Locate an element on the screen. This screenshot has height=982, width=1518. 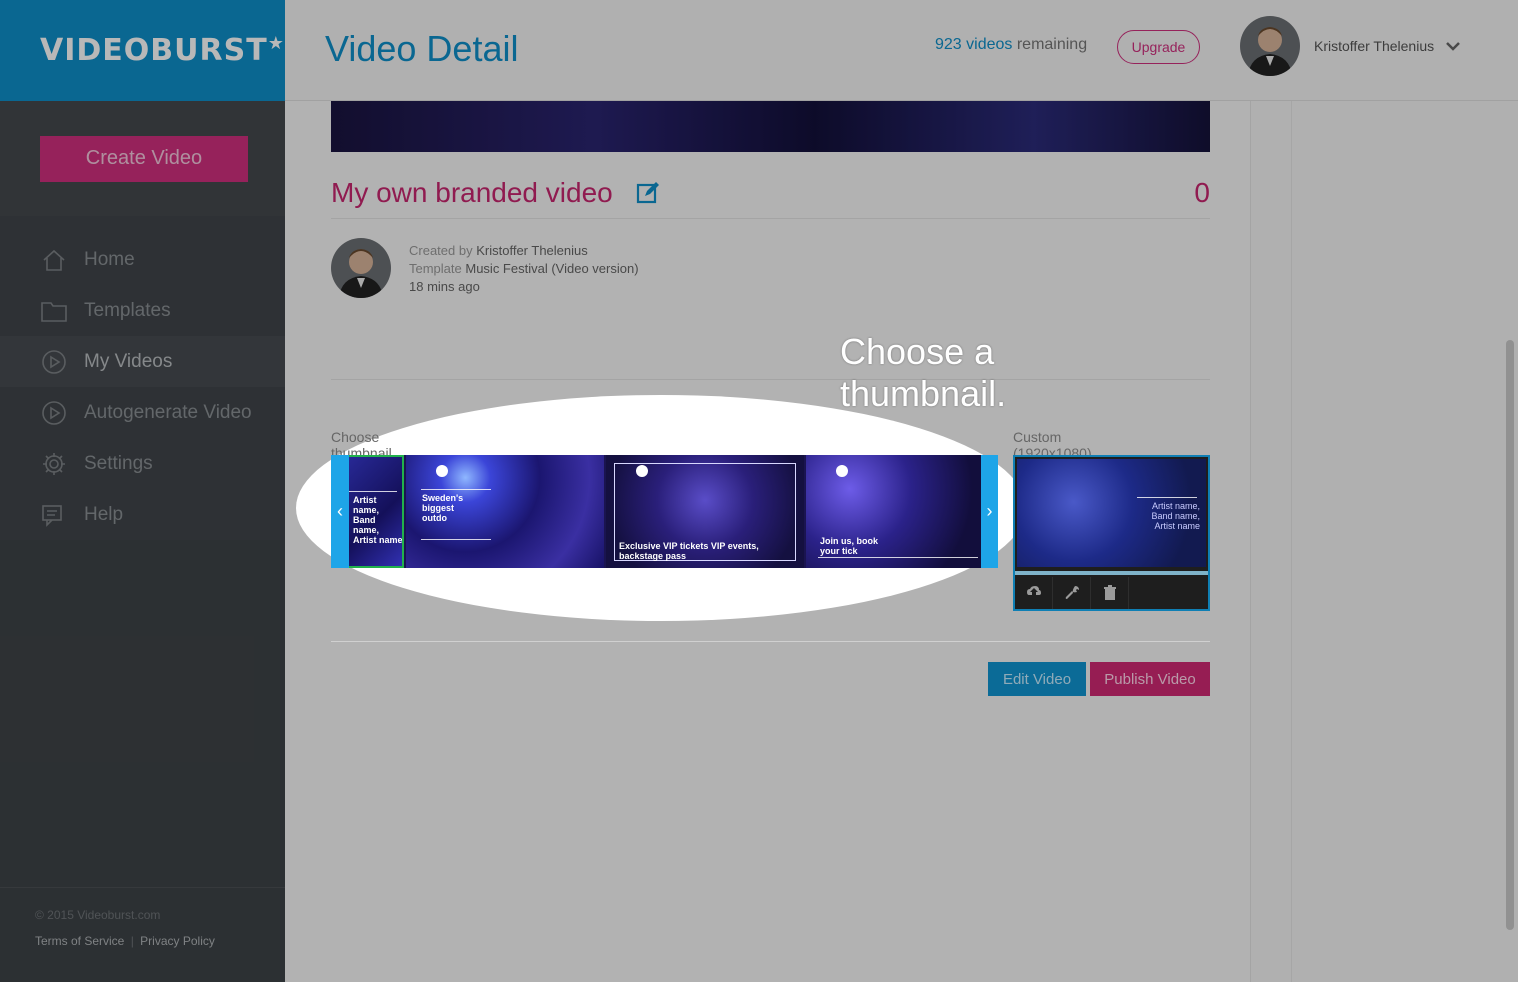
divider is located at coordinates (770, 379).